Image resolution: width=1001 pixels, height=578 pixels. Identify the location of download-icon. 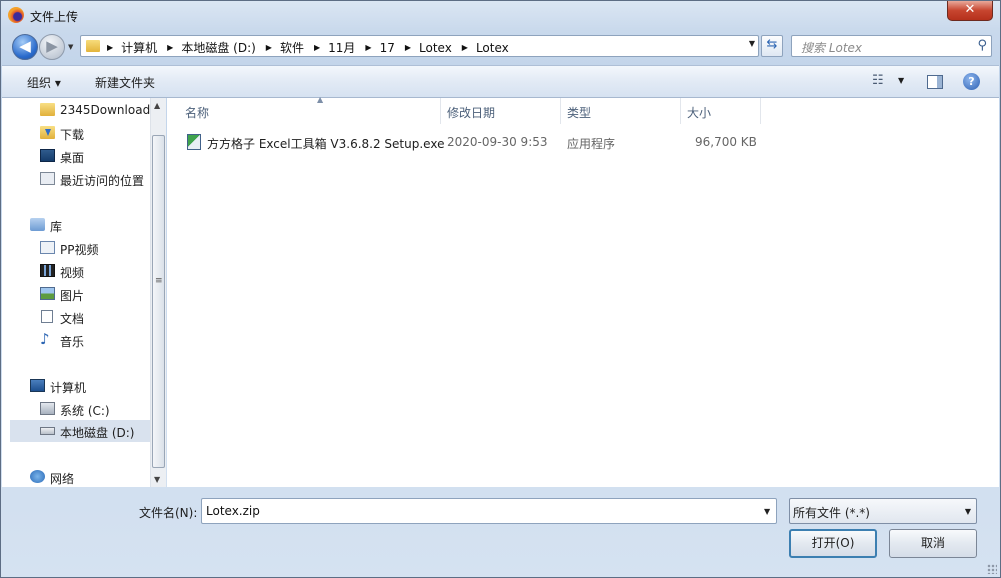
(47, 132).